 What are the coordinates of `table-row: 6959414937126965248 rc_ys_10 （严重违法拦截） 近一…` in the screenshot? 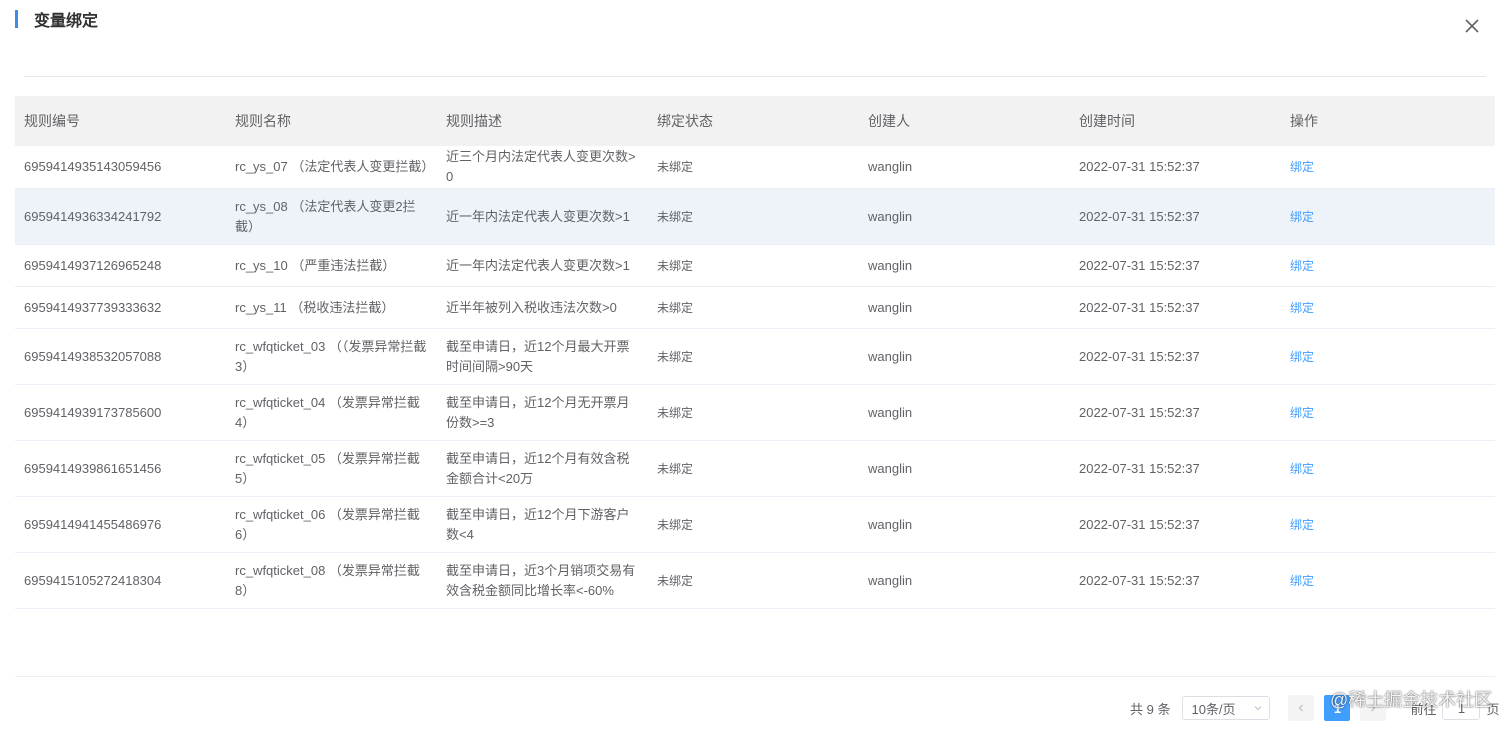 It's located at (755, 265).